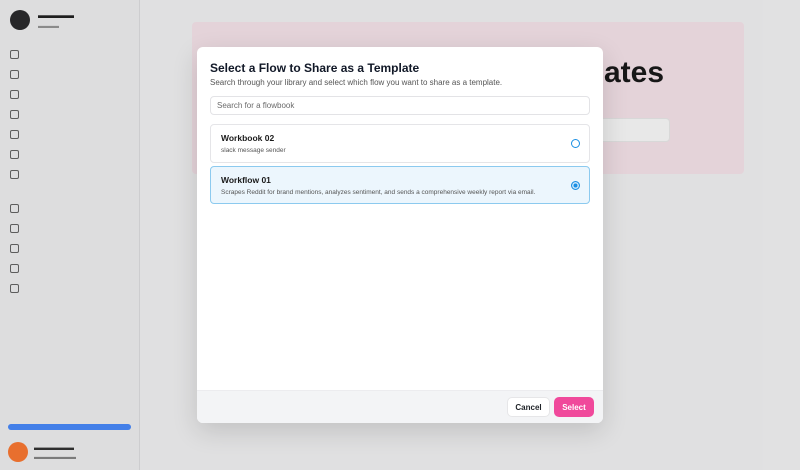 Image resolution: width=800 pixels, height=470 pixels. What do you see at coordinates (400, 406) in the screenshot?
I see `modal-footer: Cancel Select` at bounding box center [400, 406].